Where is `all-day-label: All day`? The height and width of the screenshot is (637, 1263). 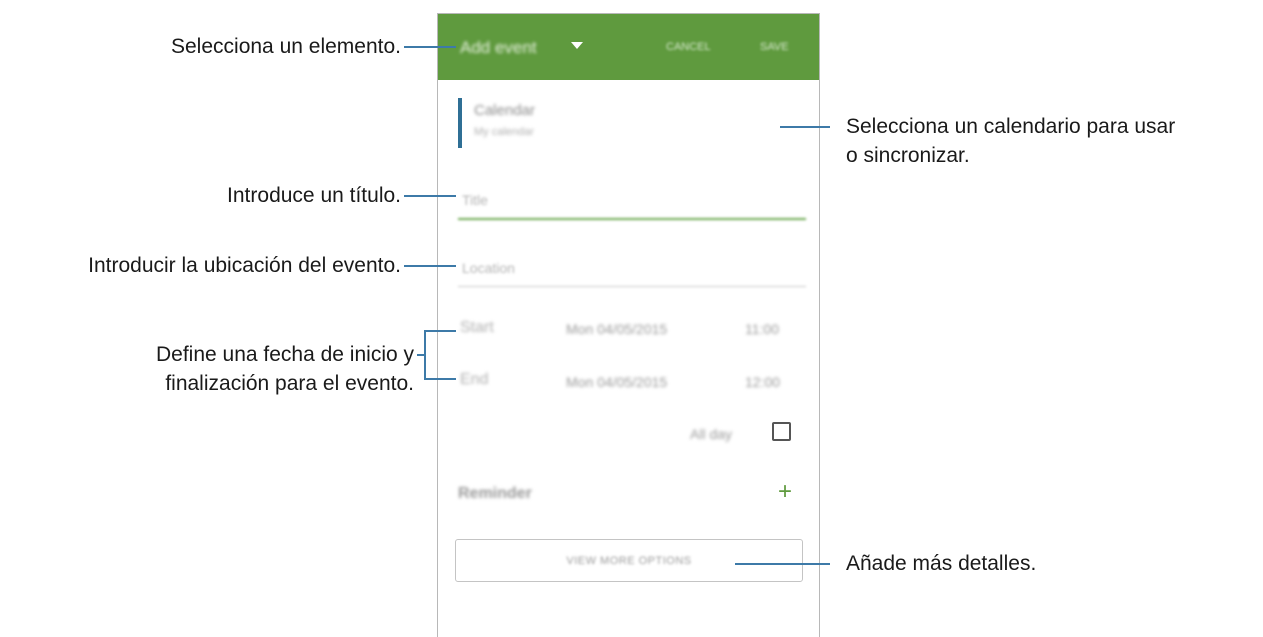 all-day-label: All day is located at coordinates (711, 434).